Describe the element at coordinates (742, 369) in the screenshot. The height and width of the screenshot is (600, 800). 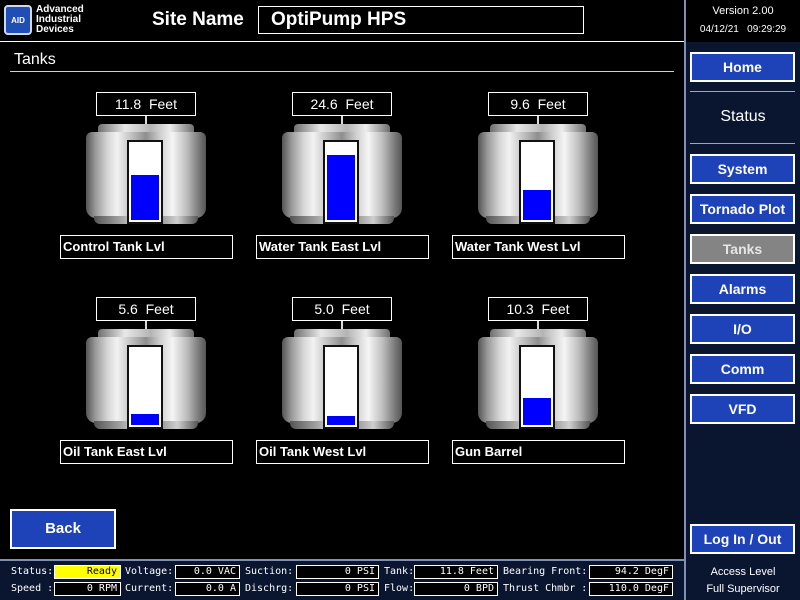
I see `nav-comm-button: Comm` at that location.